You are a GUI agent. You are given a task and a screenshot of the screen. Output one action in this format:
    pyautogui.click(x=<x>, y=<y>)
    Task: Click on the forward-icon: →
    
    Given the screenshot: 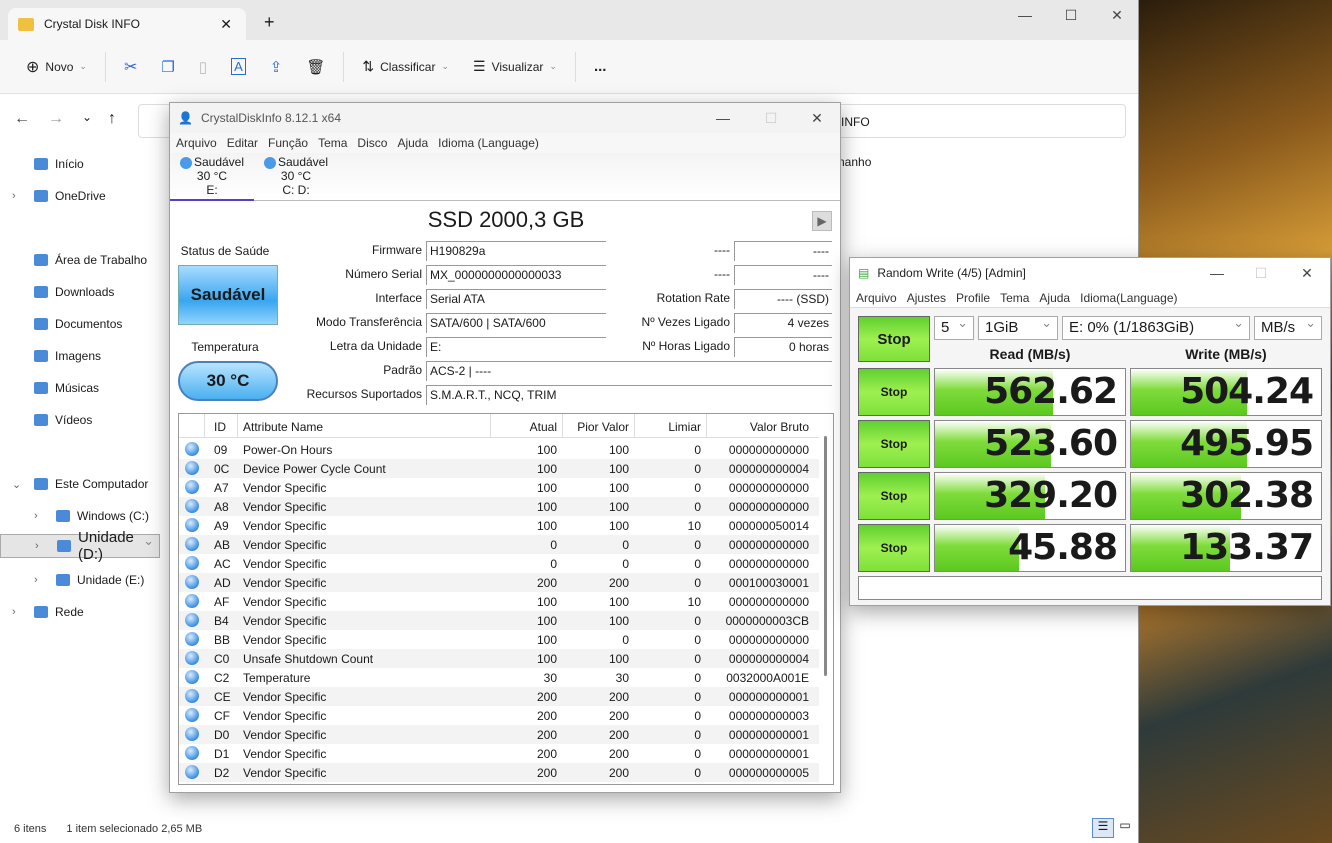 What is the action you would take?
    pyautogui.click(x=56, y=119)
    